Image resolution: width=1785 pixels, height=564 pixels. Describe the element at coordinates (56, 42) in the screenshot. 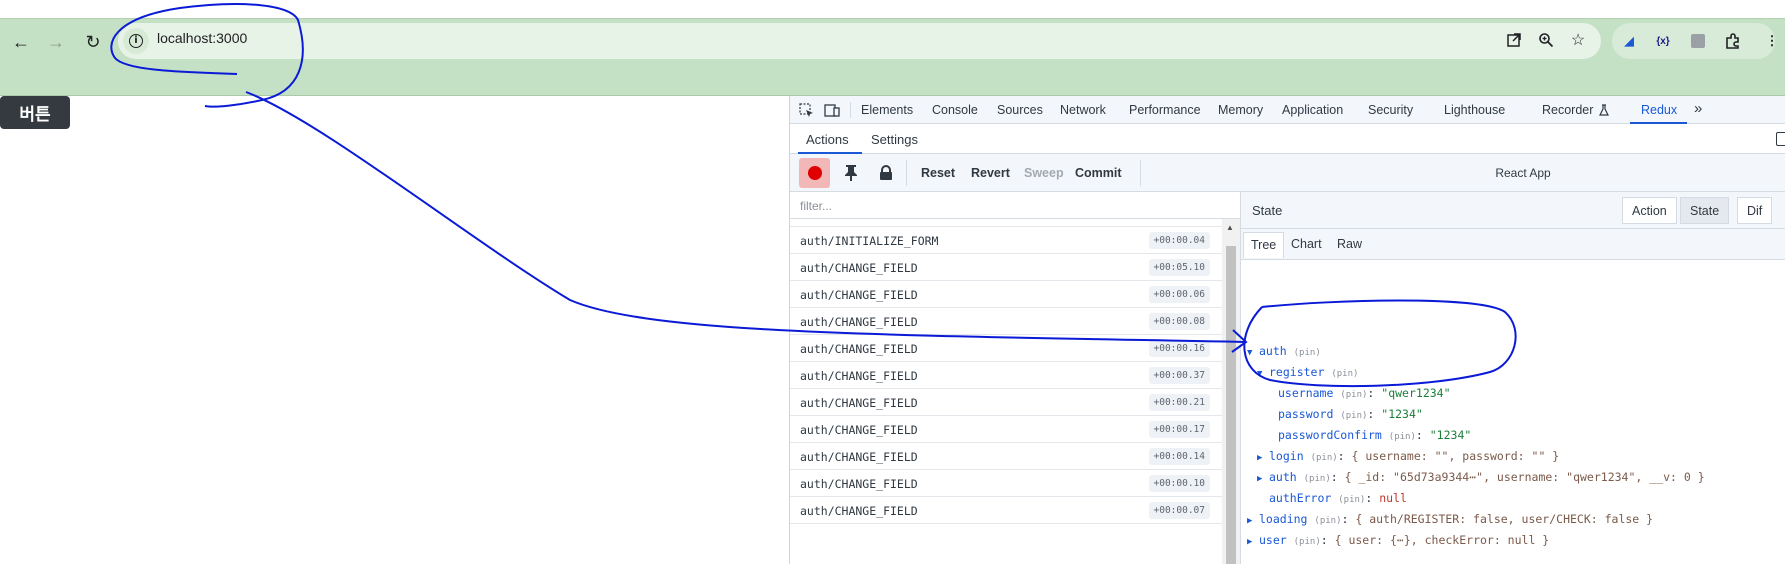

I see `forward-button: →` at that location.